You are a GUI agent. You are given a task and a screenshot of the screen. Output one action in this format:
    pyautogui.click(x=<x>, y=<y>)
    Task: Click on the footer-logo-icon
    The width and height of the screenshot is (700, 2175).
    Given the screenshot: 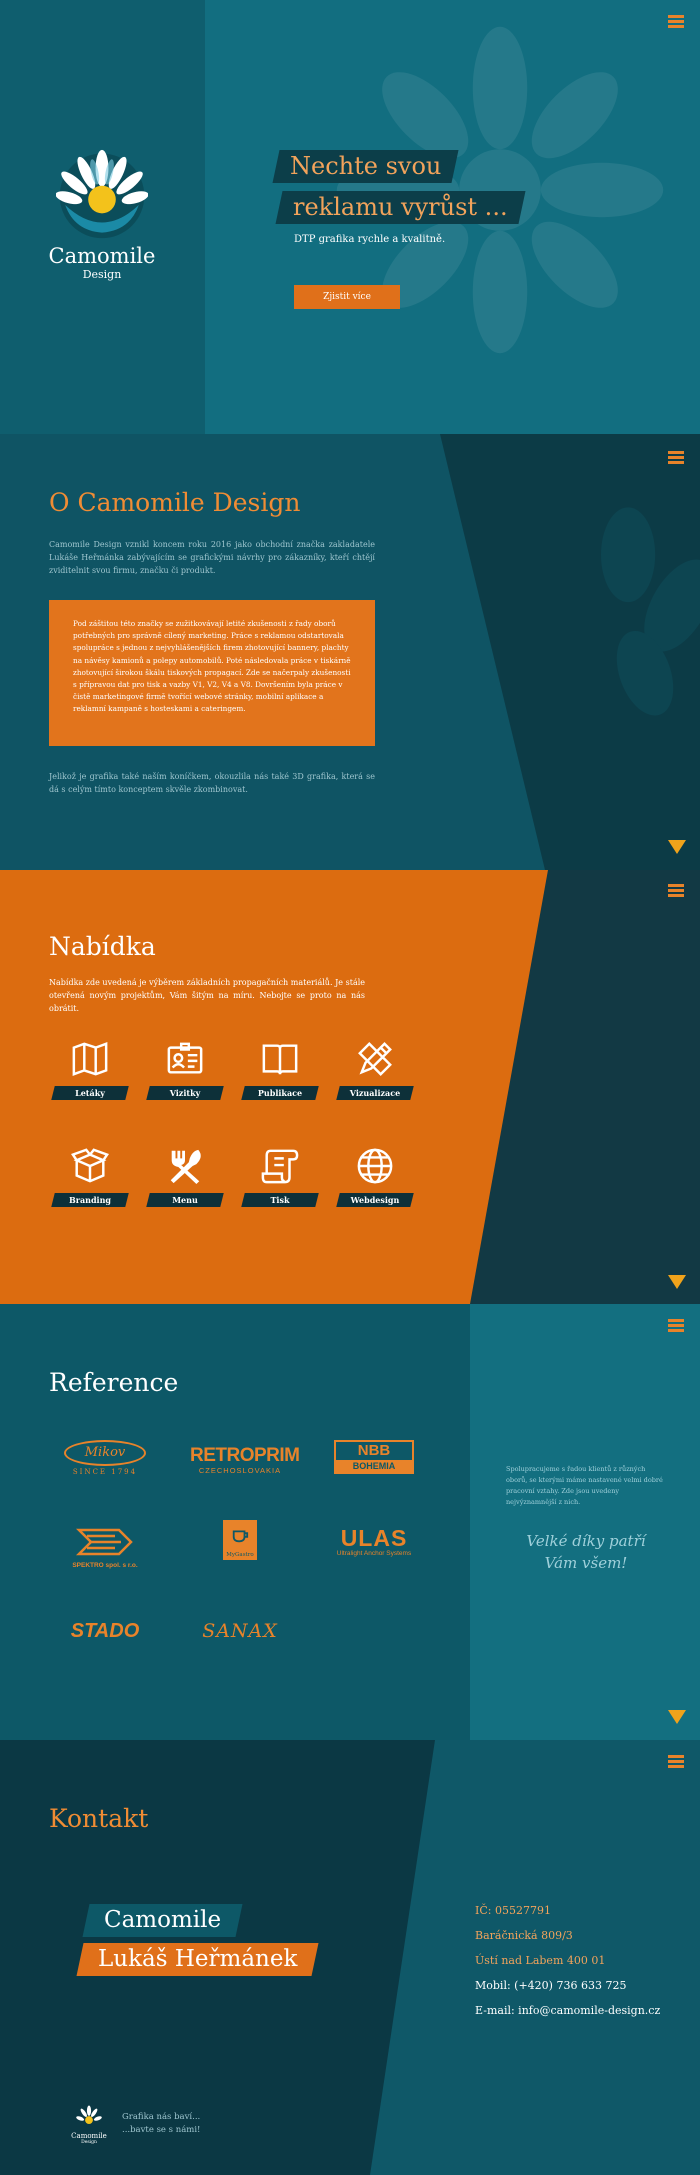 What is the action you would take?
    pyautogui.click(x=89, y=2118)
    